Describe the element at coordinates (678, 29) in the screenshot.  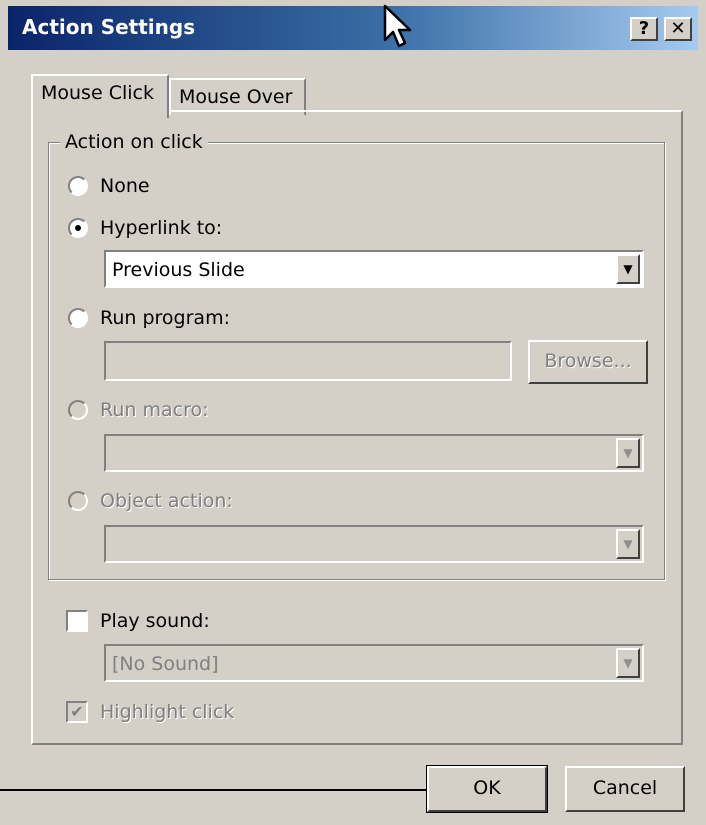
I see `close-button: ✕` at that location.